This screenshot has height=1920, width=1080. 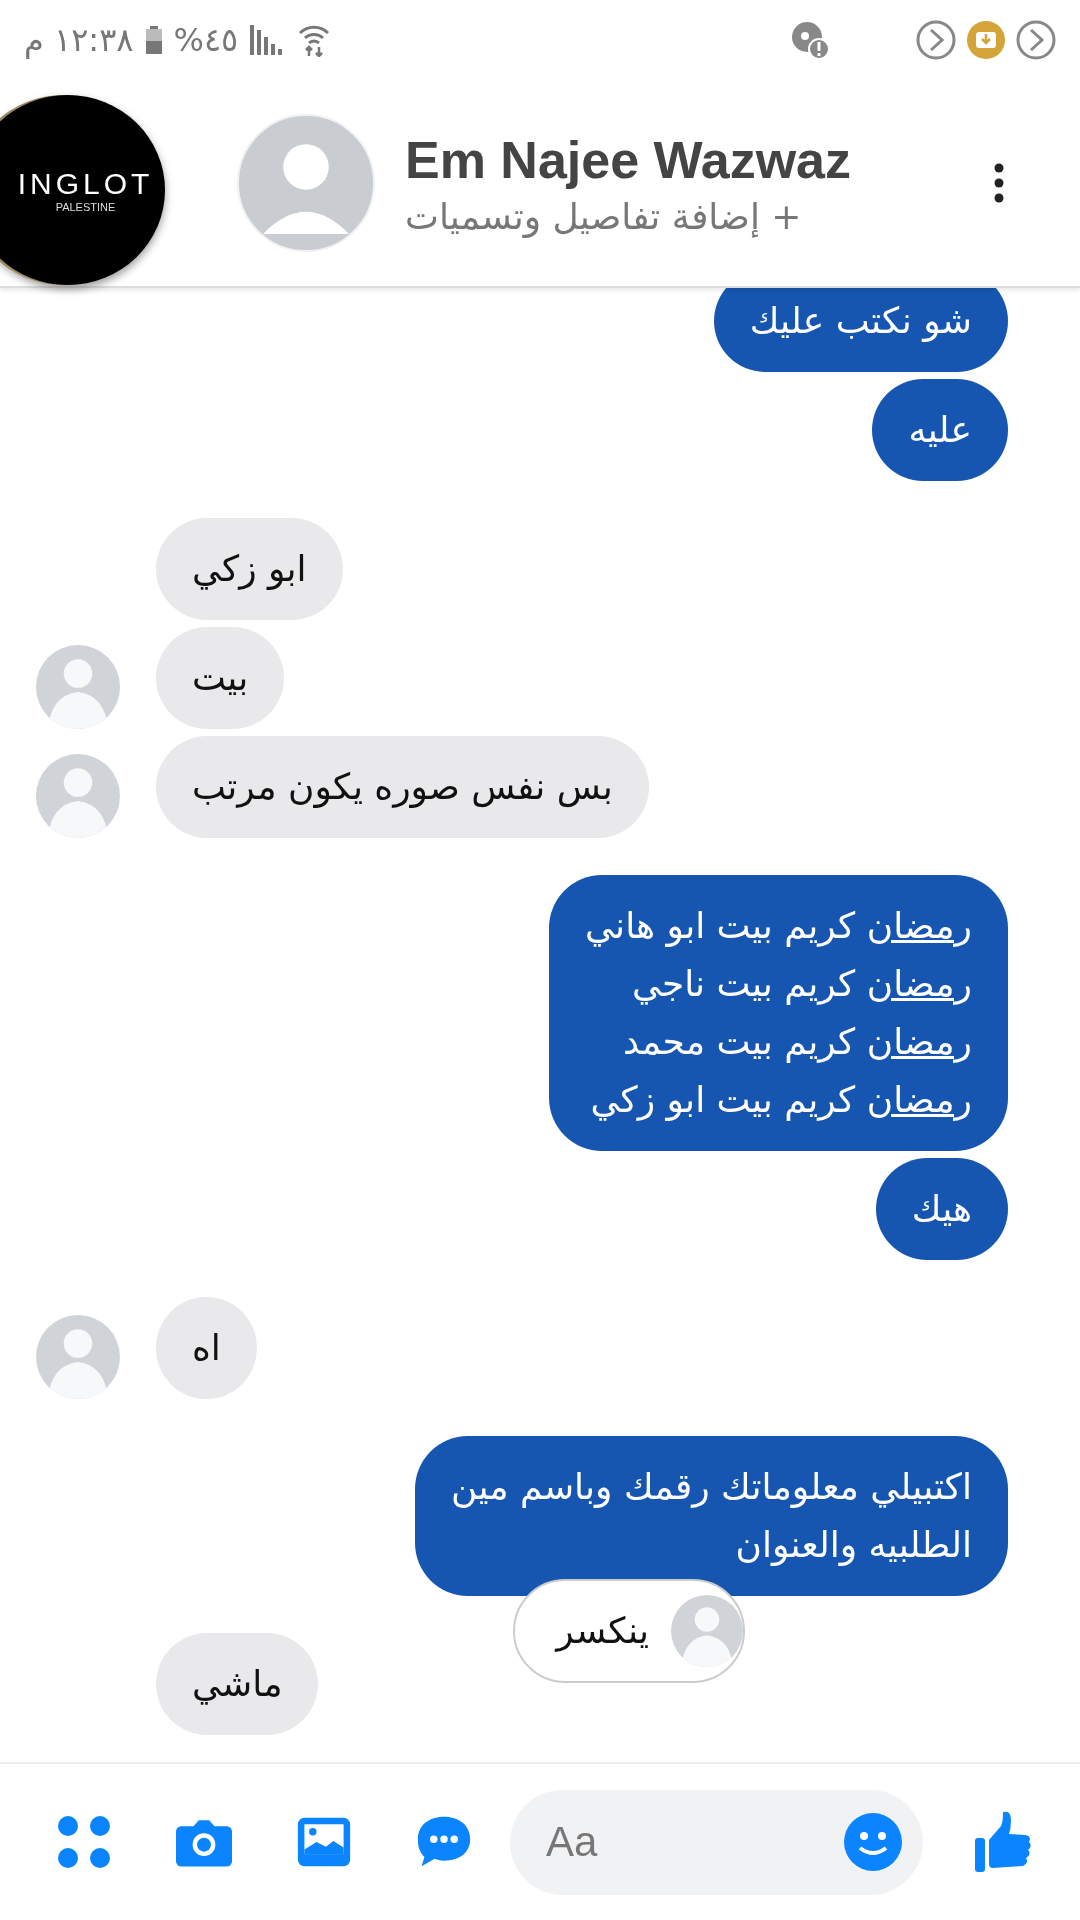 What do you see at coordinates (206, 40) in the screenshot?
I see `battery-percent: %٤٥` at bounding box center [206, 40].